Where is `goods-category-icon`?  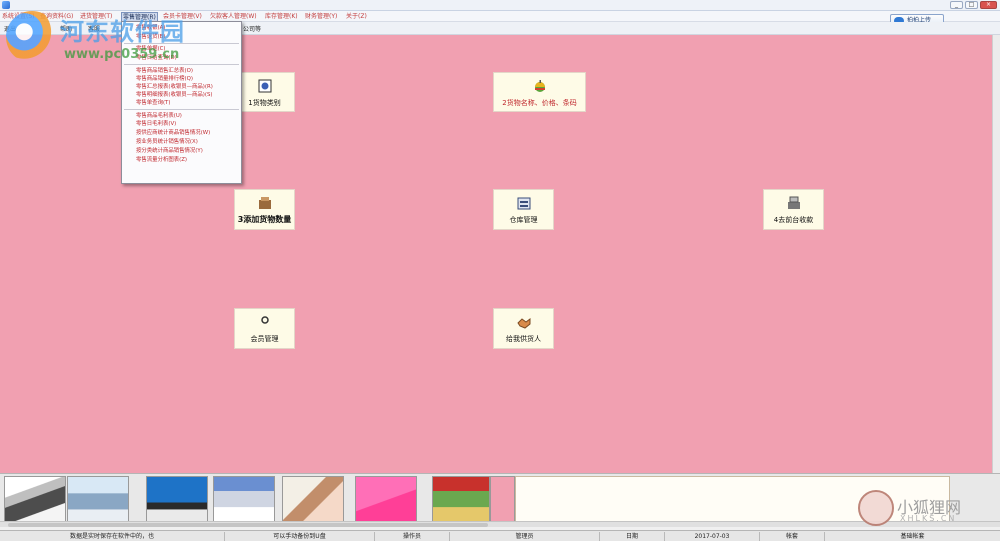
goods-category-icon is located at coordinates (264, 86).